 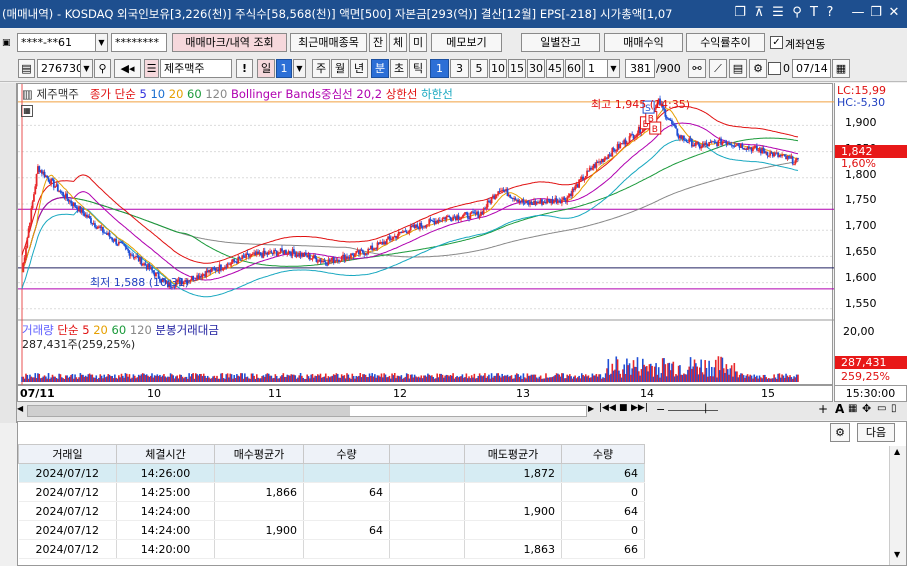 What do you see at coordinates (866, 408) in the screenshot?
I see `move-icon: ✥` at bounding box center [866, 408].